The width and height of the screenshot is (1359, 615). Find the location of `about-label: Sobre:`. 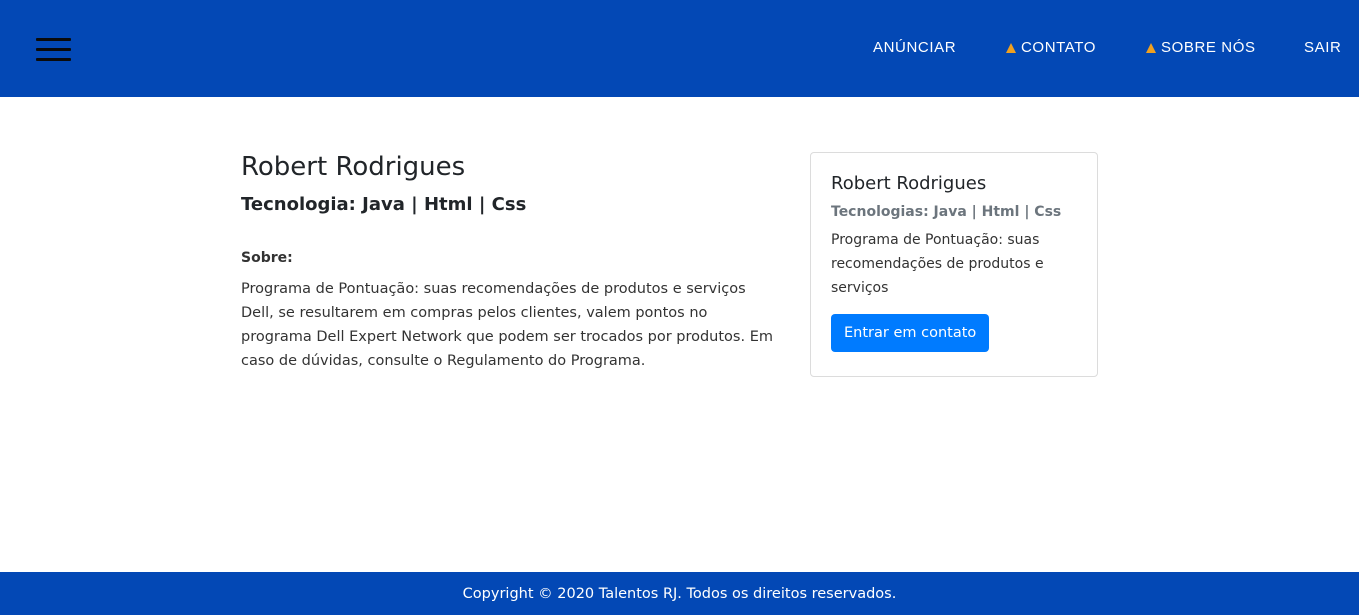

about-label: Sobre: is located at coordinates (267, 258).